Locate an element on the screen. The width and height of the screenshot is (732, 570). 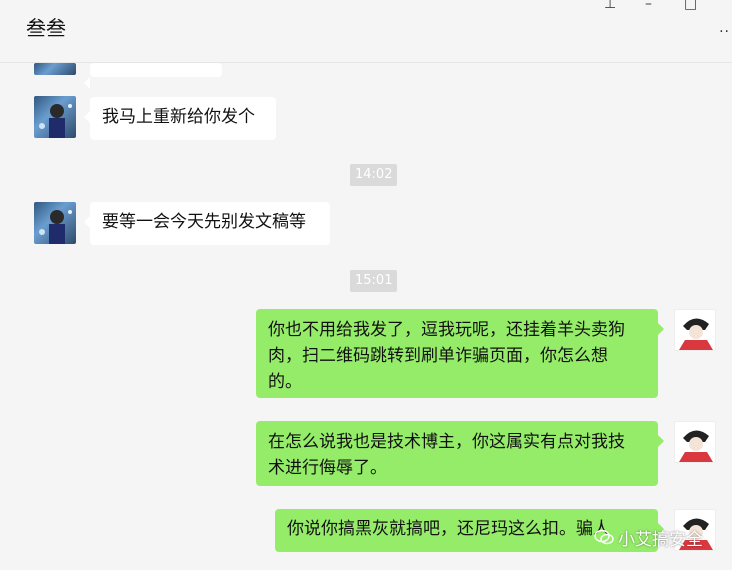
chat-header: 叁叁 ⊥ – □ ·· is located at coordinates (366, 31).